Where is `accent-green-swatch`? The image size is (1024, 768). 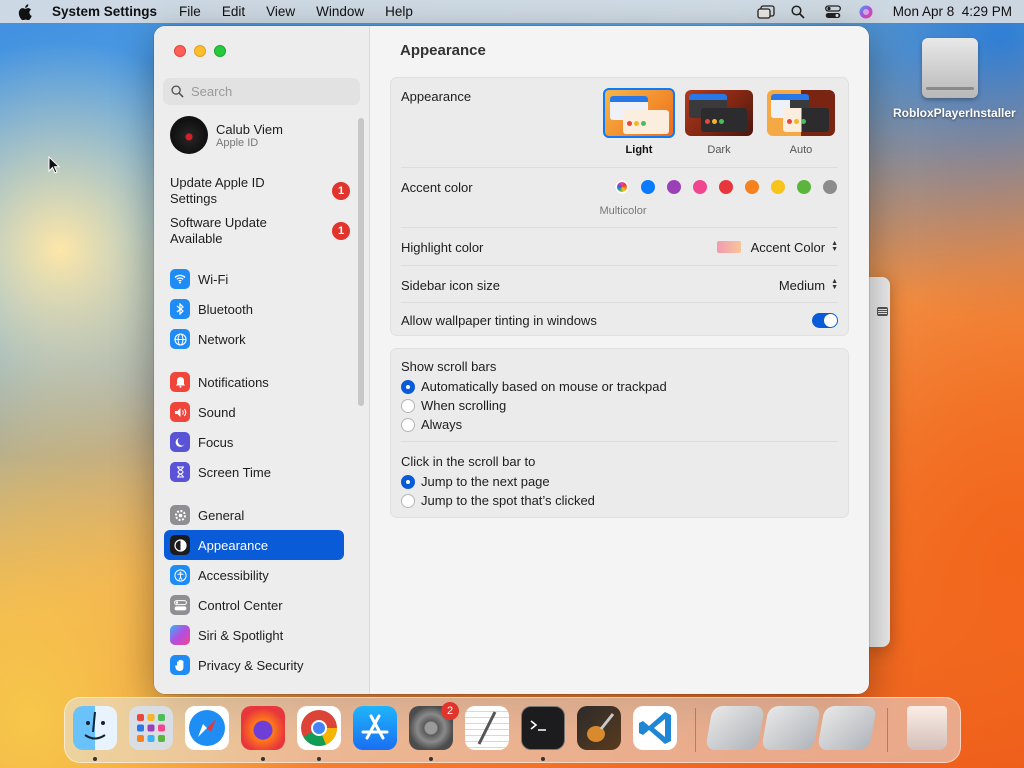
accent-green-swatch is located at coordinates (804, 187).